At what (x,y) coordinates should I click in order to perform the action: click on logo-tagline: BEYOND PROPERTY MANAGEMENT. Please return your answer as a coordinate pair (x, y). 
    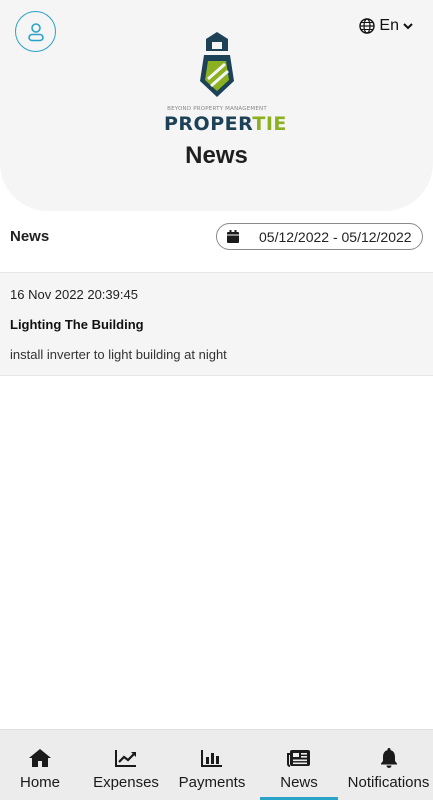
    Looking at the image, I should click on (217, 109).